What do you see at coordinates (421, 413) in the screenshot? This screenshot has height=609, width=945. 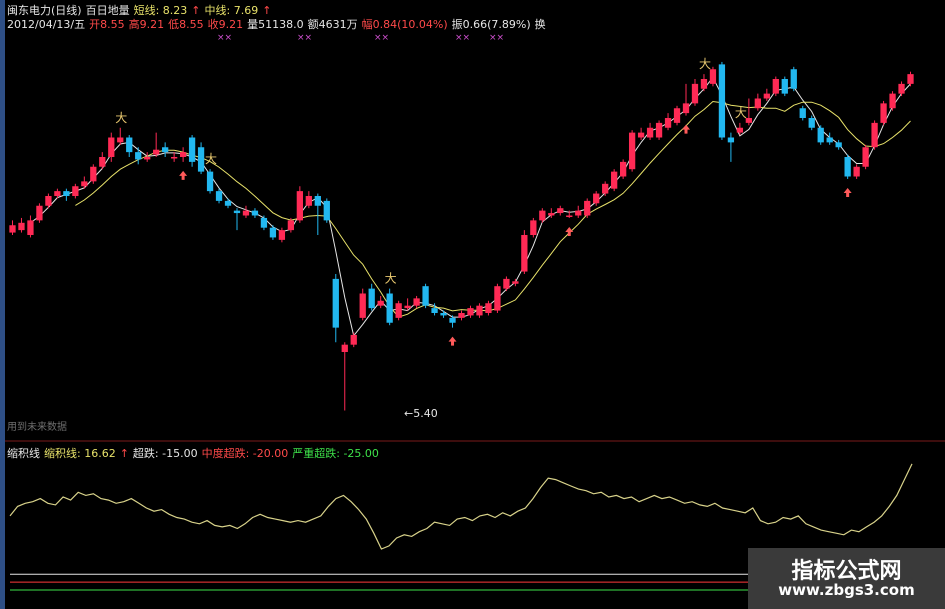 I see `low-price-label: ←5.40` at bounding box center [421, 413].